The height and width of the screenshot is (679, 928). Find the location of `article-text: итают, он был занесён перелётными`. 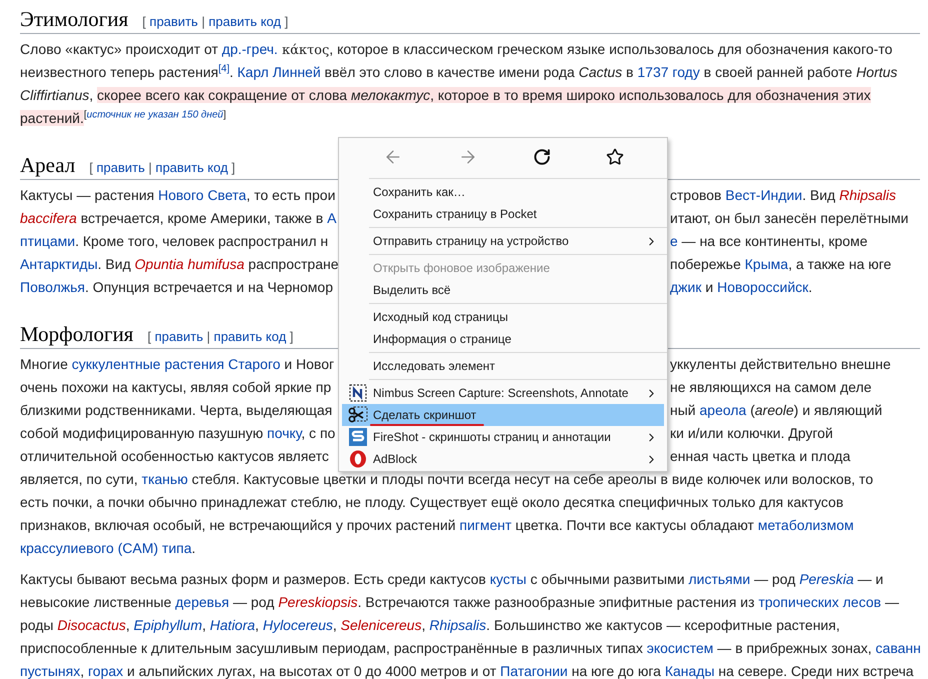

article-text: итают, он был занесён перелётными is located at coordinates (789, 218).